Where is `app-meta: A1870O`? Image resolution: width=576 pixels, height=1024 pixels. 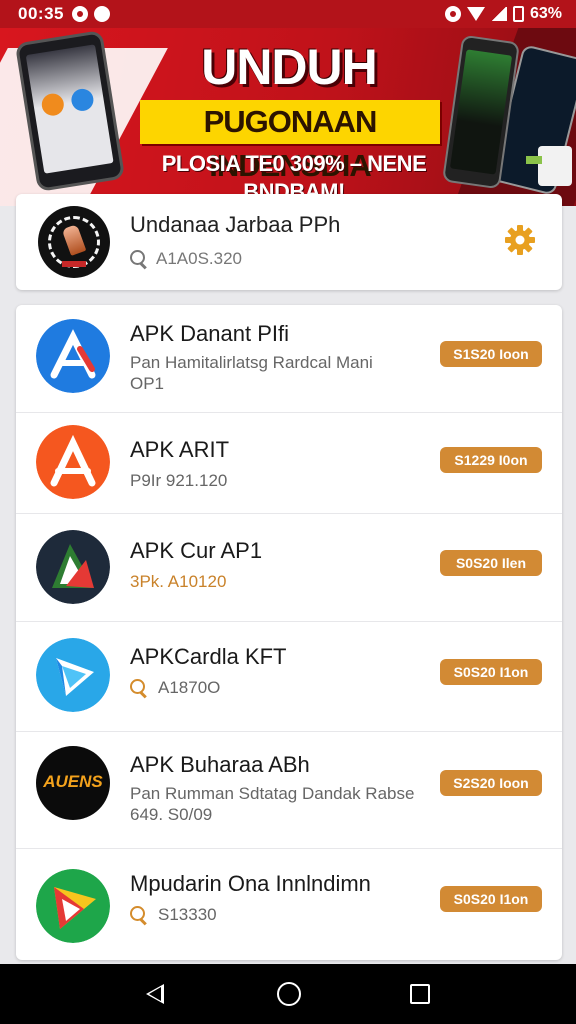 app-meta: A1870O is located at coordinates (175, 688).